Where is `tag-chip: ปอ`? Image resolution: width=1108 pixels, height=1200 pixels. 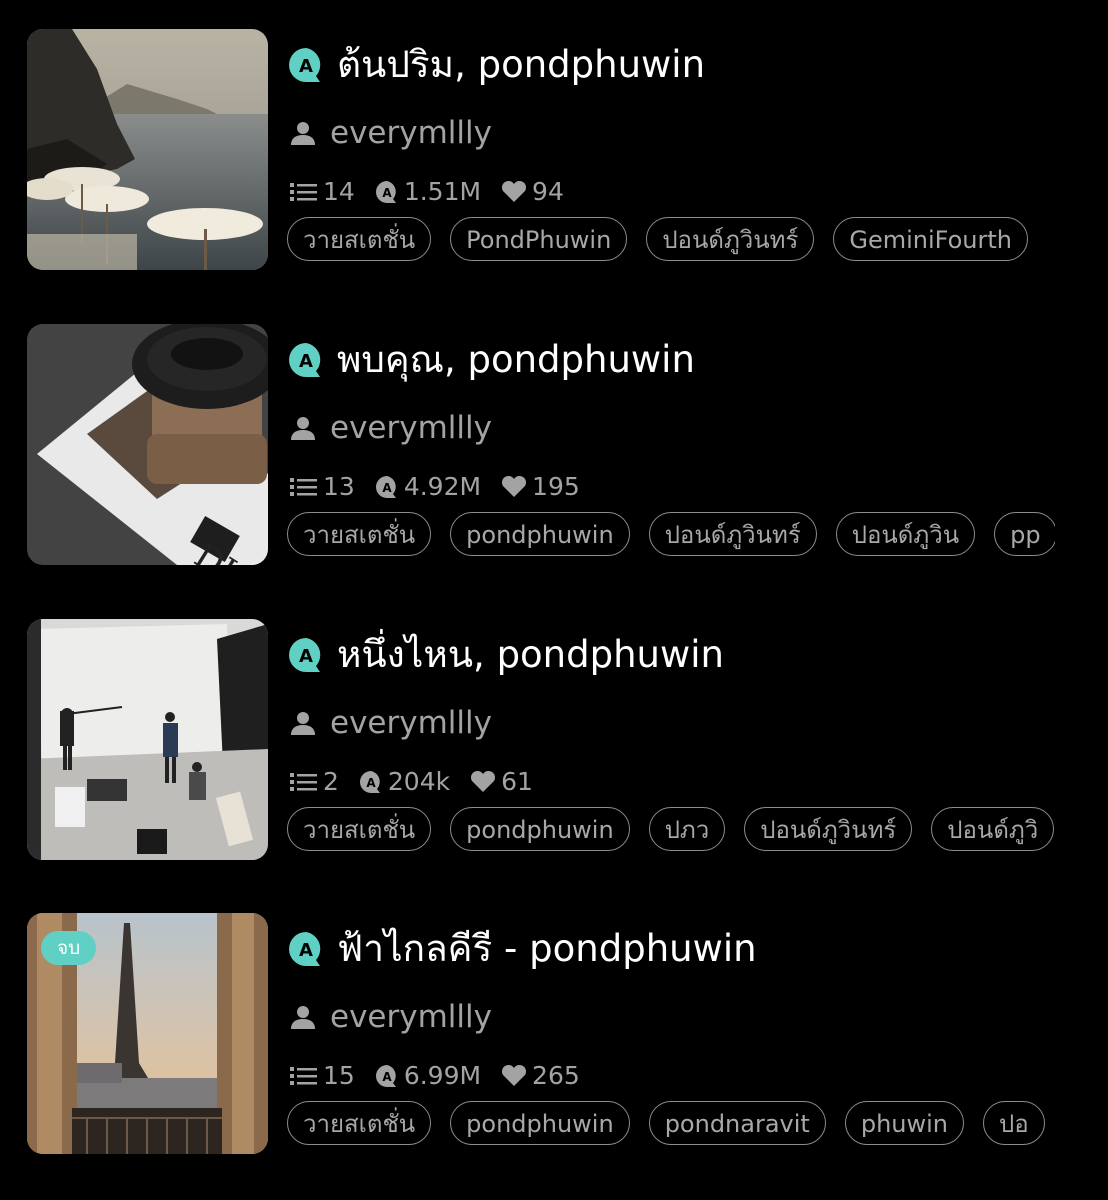 tag-chip: ปอ is located at coordinates (1014, 1123).